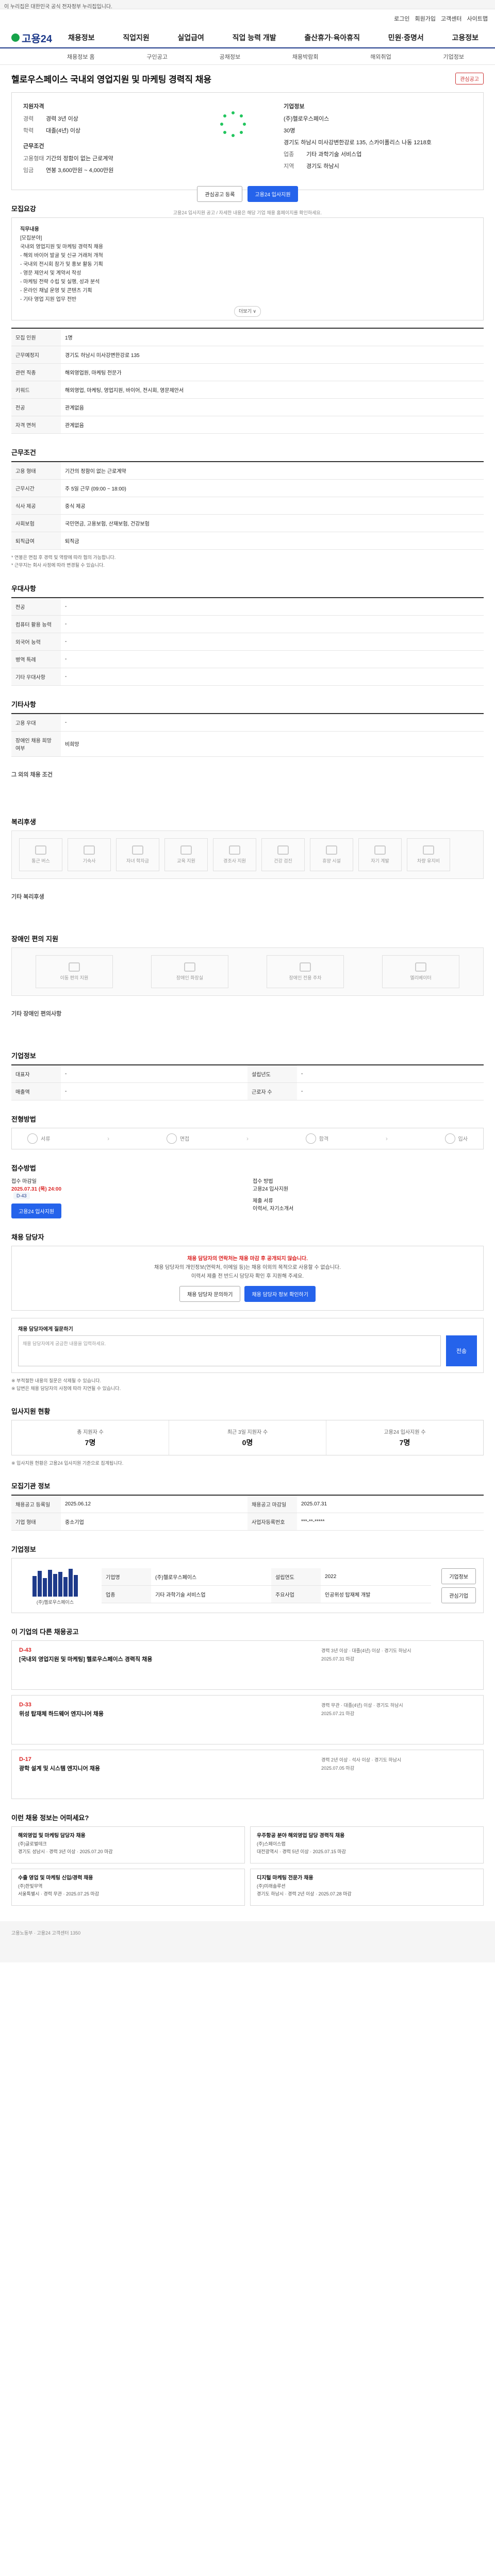 This screenshot has width=495, height=2576. I want to click on welfare-item: 건강 검진, so click(283, 854).